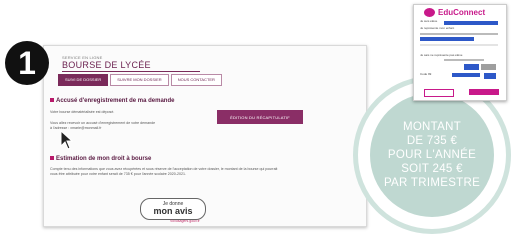 The width and height of the screenshot is (522, 249). I want to click on educonnect-code-field, so click(466, 75).